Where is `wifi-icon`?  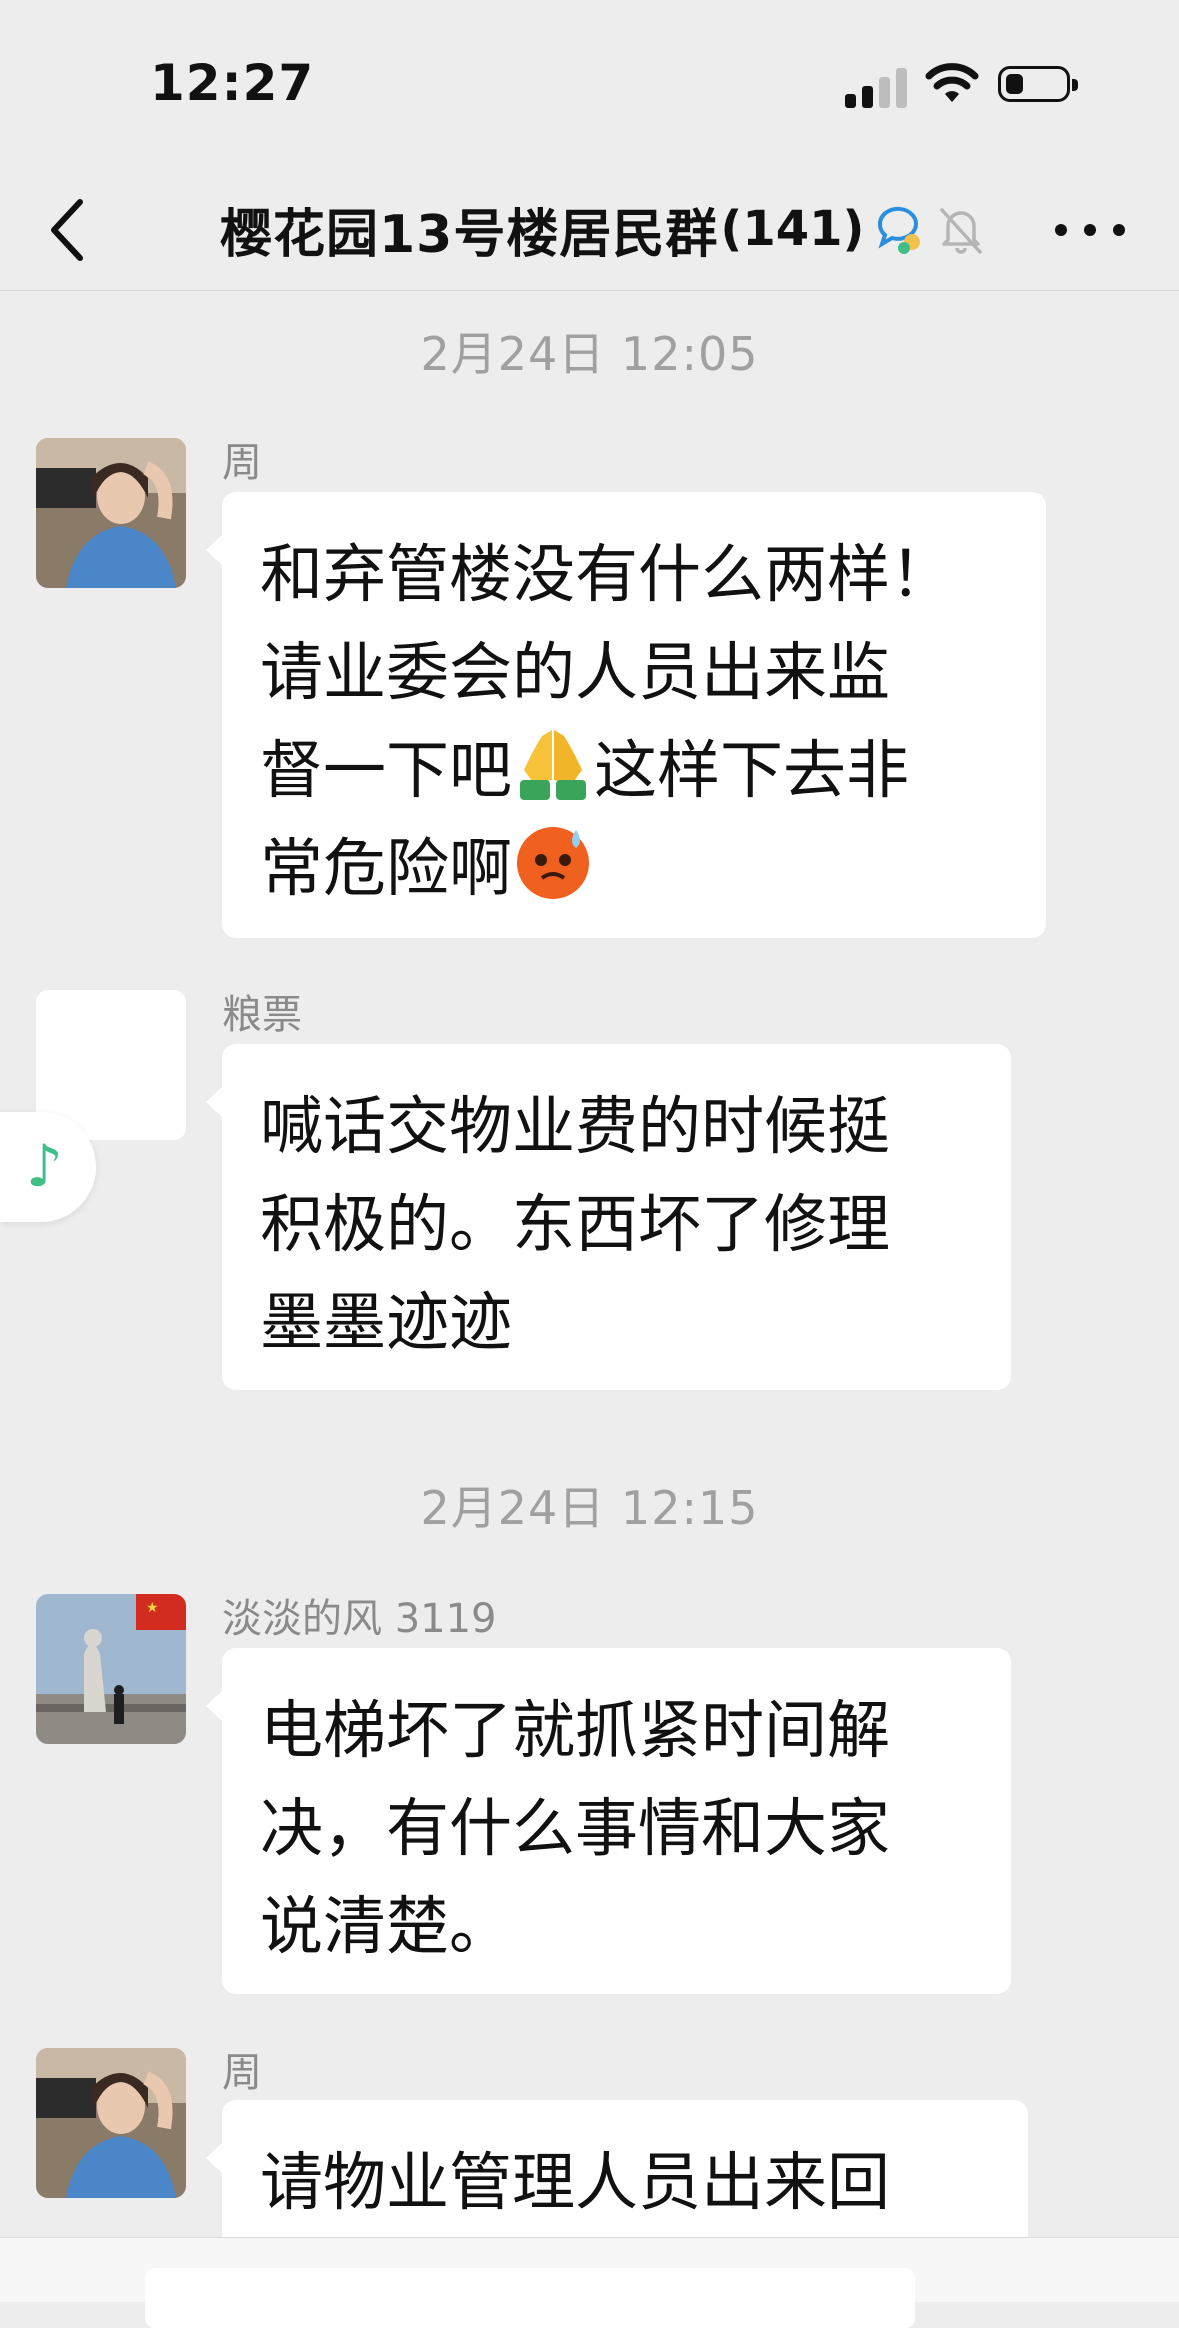 wifi-icon is located at coordinates (952, 82).